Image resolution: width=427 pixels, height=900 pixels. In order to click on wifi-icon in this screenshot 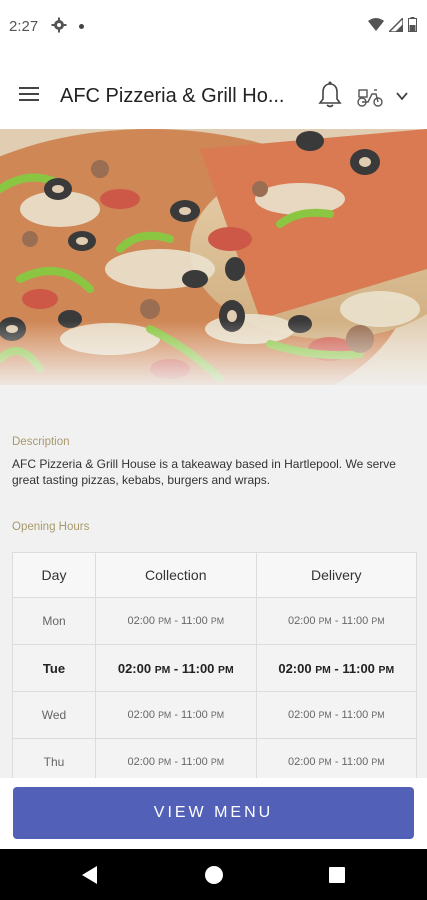, I will do `click(376, 24)`.